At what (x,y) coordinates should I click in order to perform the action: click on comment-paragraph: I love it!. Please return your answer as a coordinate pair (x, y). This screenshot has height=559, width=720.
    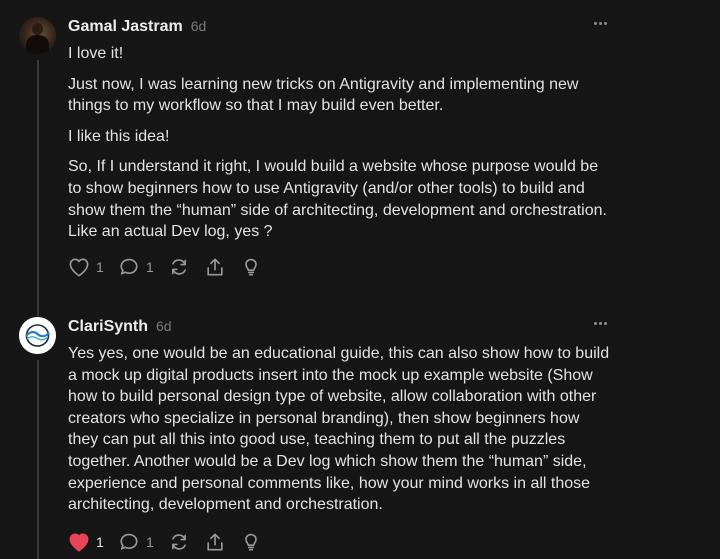
    Looking at the image, I should click on (96, 53).